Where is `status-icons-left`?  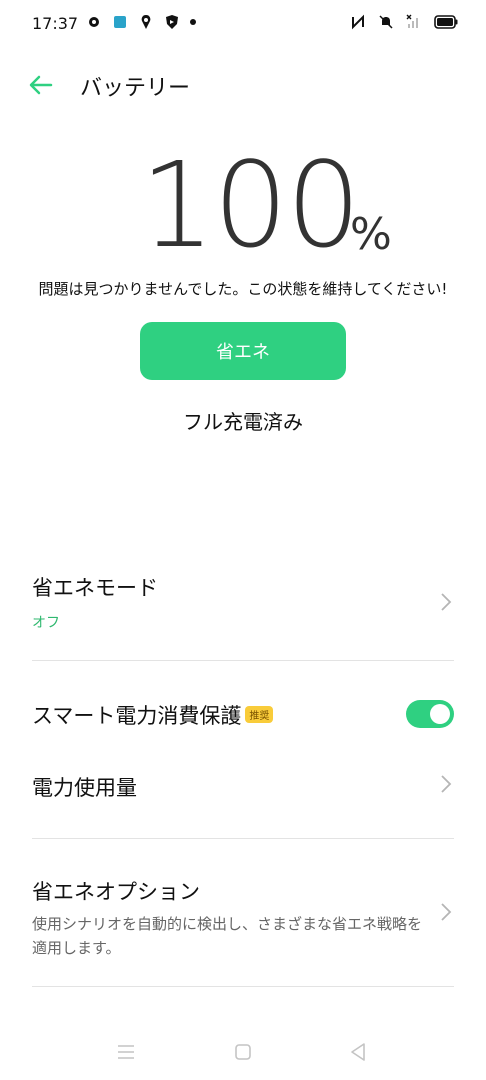 status-icons-left is located at coordinates (141, 22).